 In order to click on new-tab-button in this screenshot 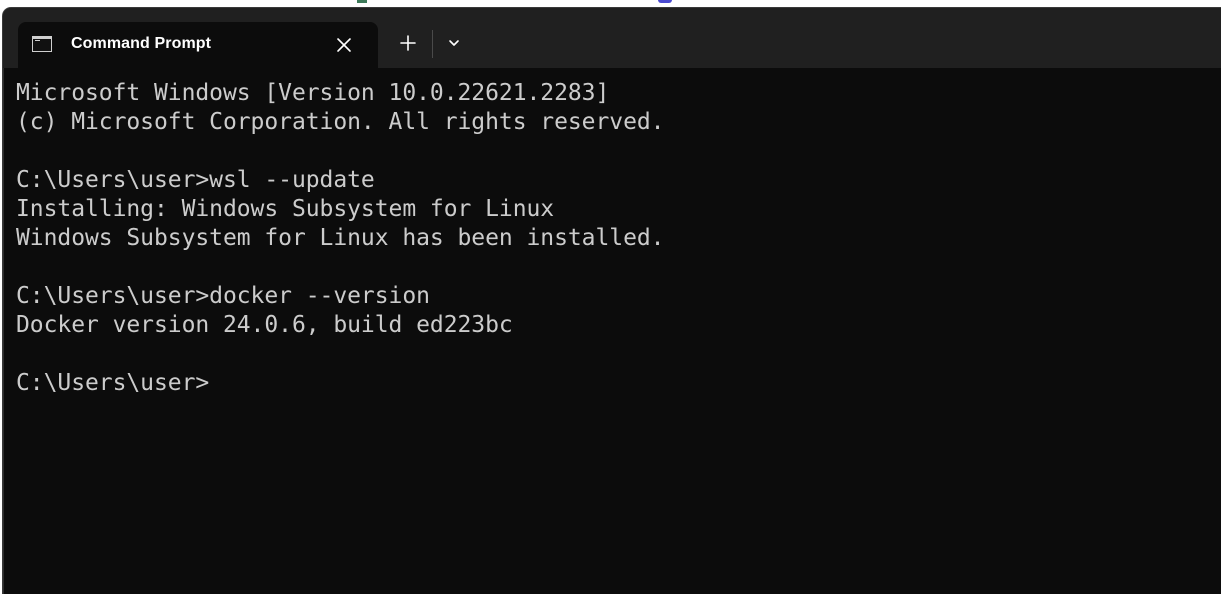, I will do `click(408, 43)`.